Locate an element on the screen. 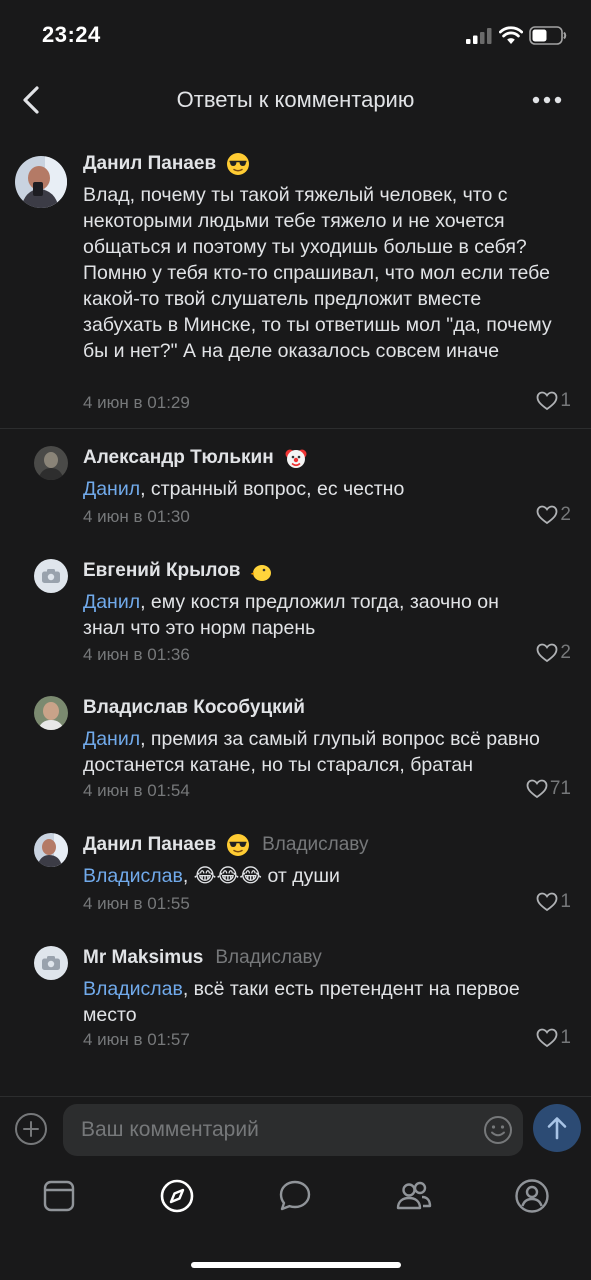 This screenshot has height=1280, width=591. friends-icon is located at coordinates (414, 1196).